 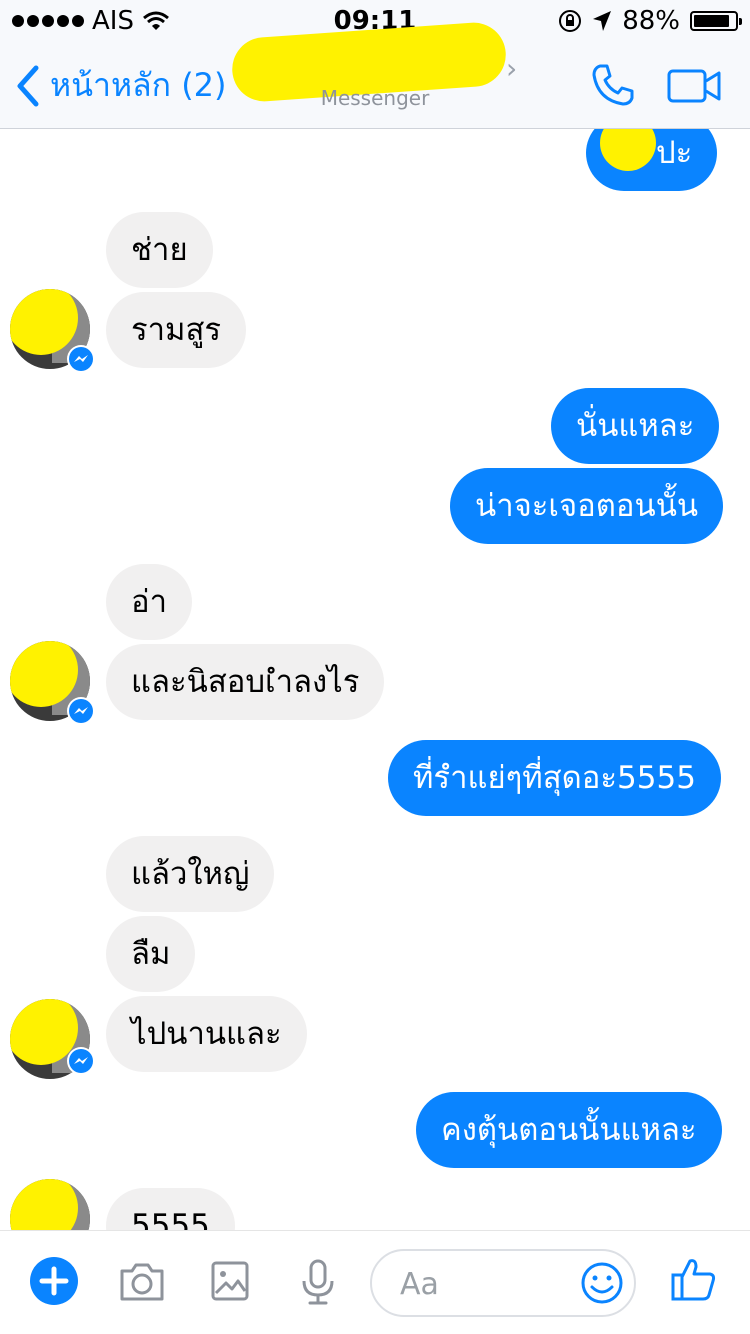 I want to click on phone-call-icon, so click(x=613, y=85).